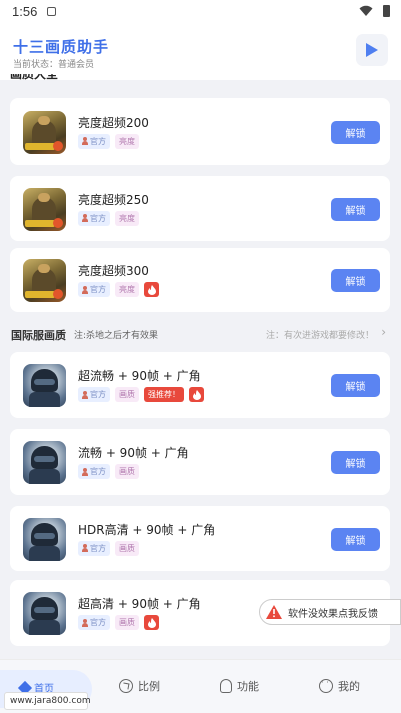 The height and width of the screenshot is (713, 401). Describe the element at coordinates (200, 280) in the screenshot. I see `list-item: 亮度超频300 官方 亮度 解锁` at that location.